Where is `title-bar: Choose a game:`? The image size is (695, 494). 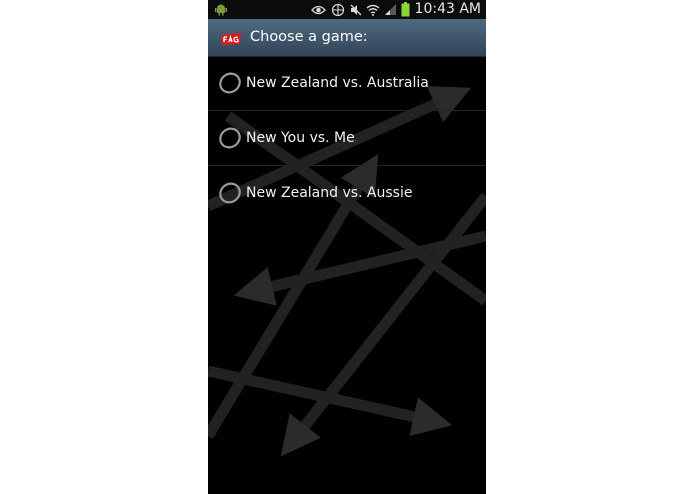
title-bar: Choose a game: is located at coordinates (347, 38).